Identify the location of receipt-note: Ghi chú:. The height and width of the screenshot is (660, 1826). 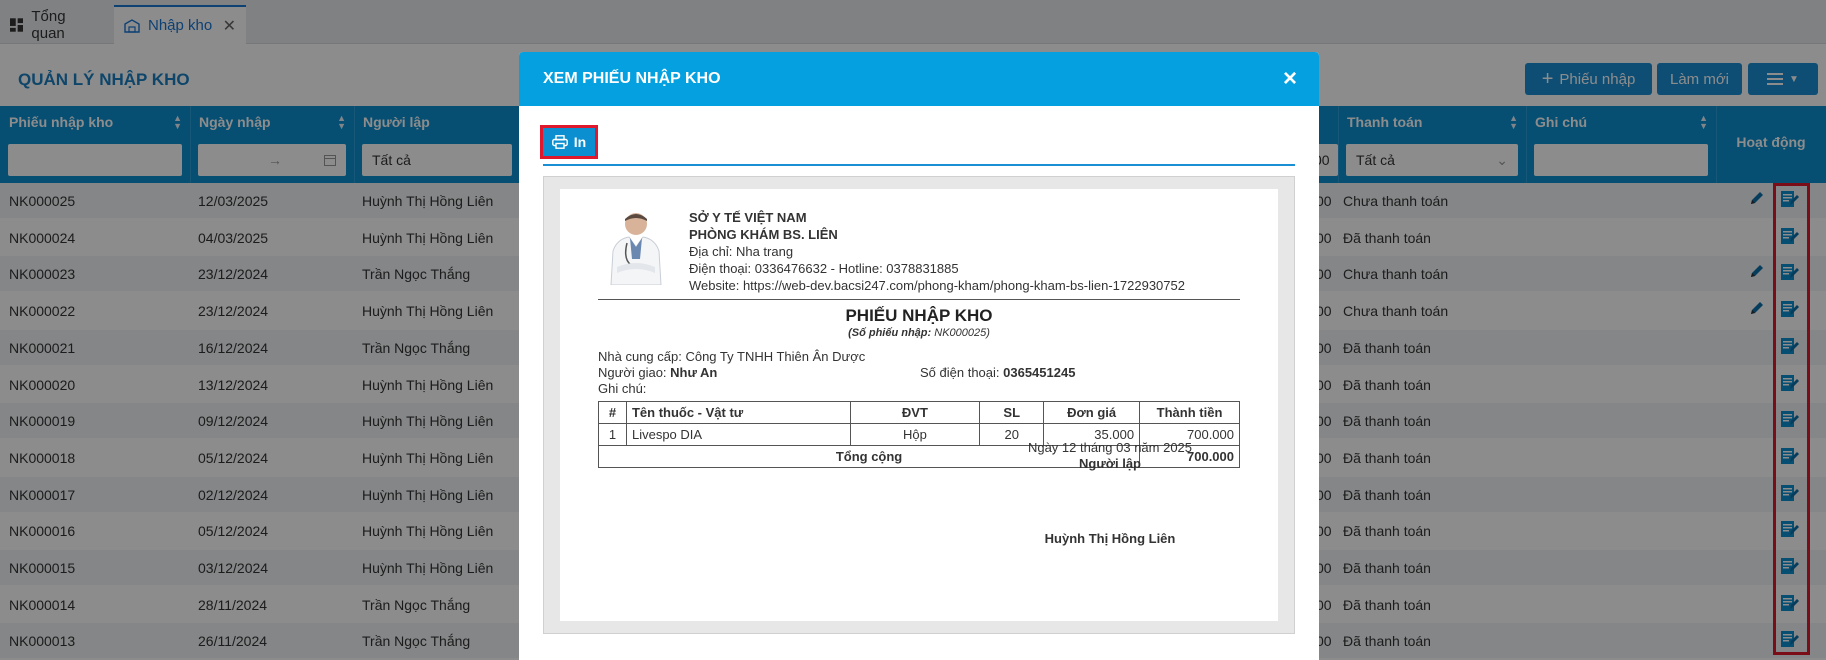
(622, 388).